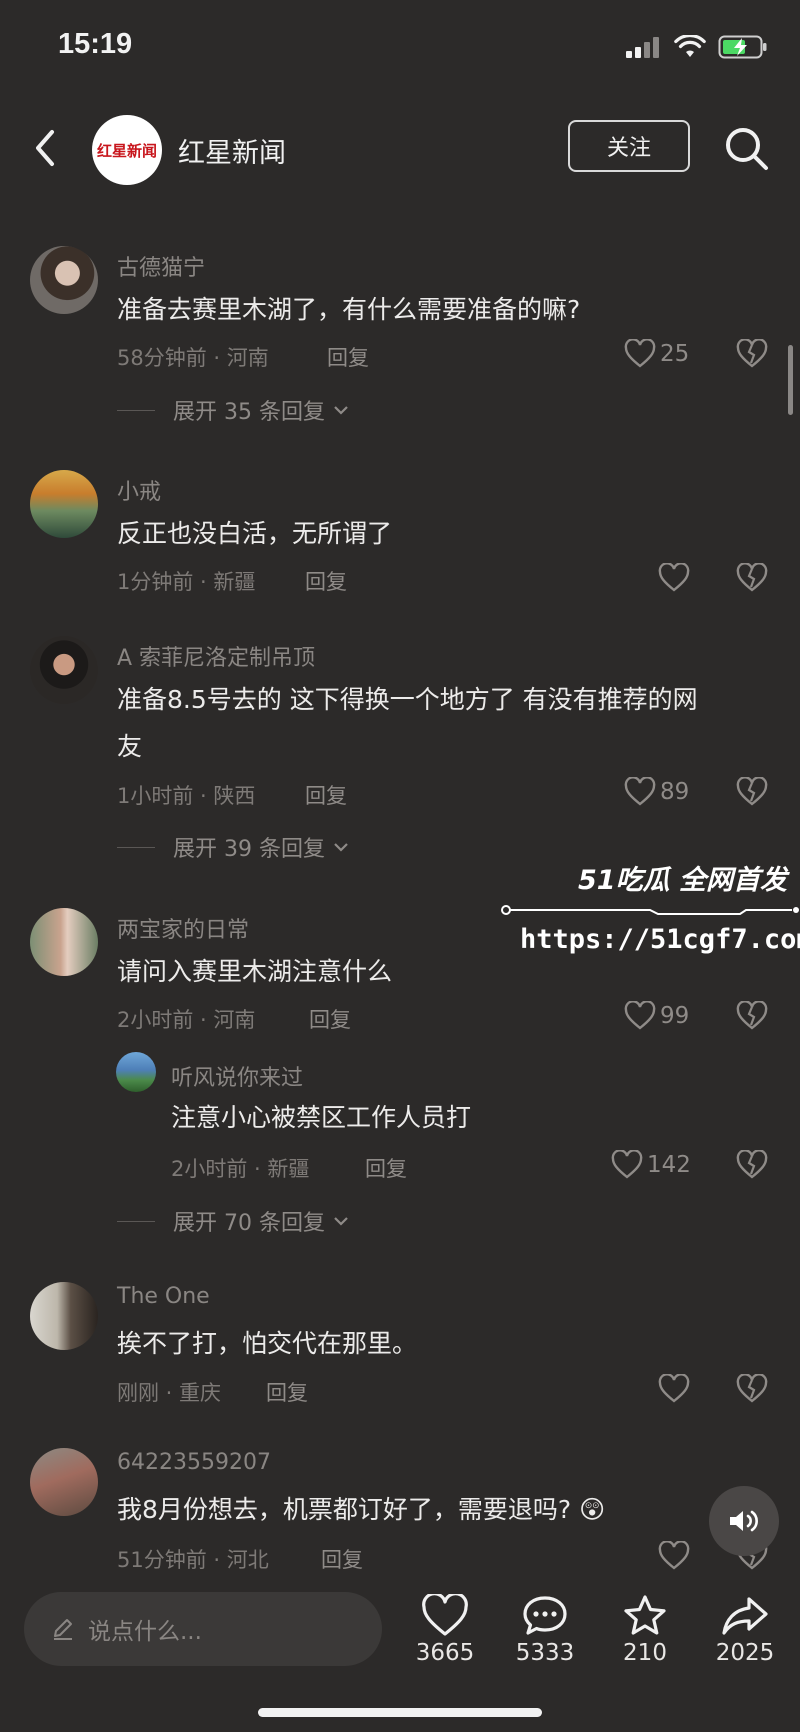 The height and width of the screenshot is (1732, 800). Describe the element at coordinates (161, 266) in the screenshot. I see `comment-username: 古德猫宁` at that location.